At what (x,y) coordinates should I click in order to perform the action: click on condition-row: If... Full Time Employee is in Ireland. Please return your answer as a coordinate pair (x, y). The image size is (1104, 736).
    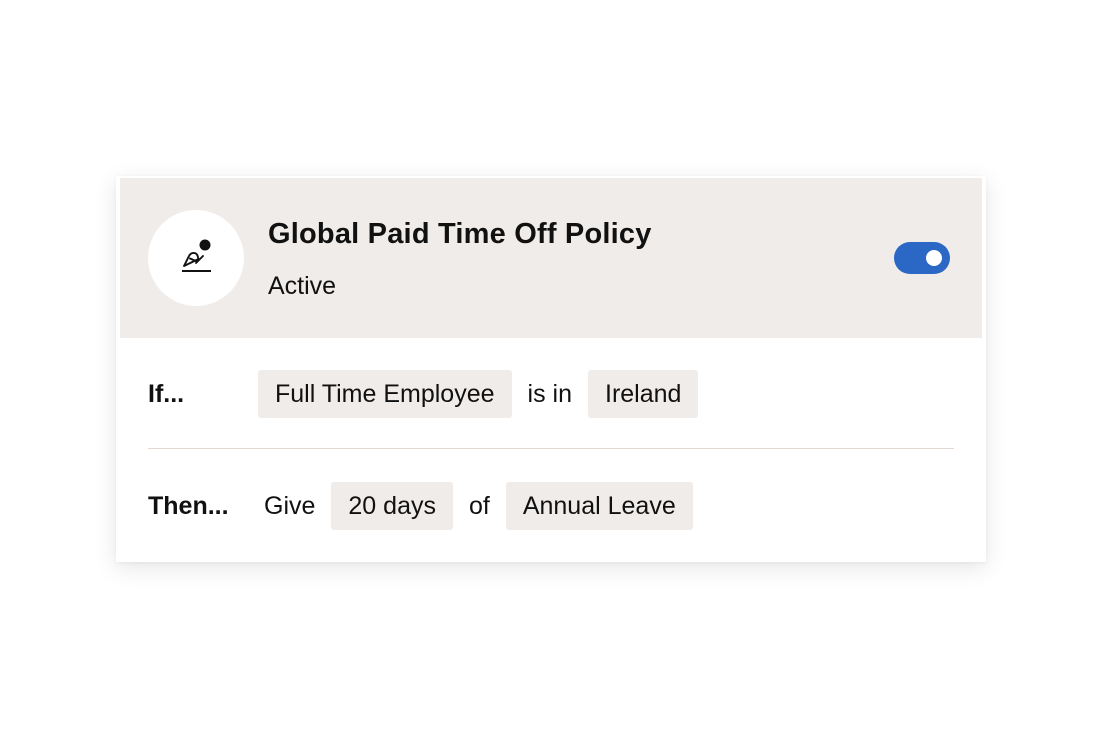
    Looking at the image, I should click on (423, 394).